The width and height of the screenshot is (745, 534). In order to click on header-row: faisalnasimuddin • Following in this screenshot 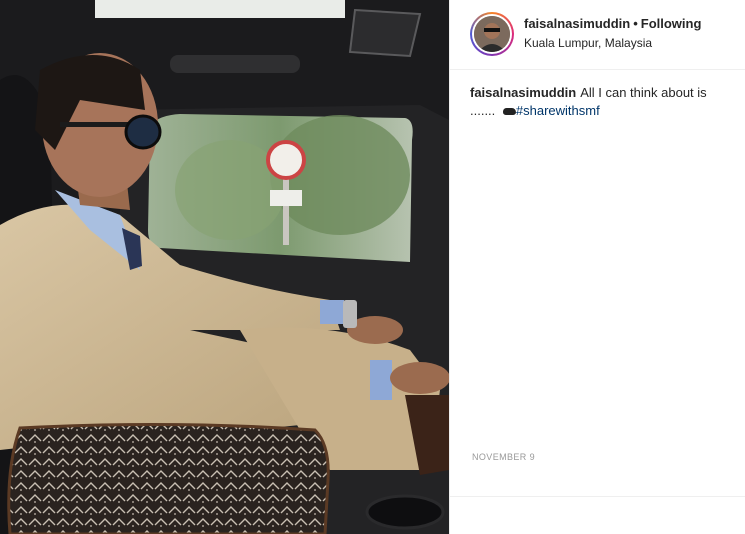, I will do `click(612, 24)`.